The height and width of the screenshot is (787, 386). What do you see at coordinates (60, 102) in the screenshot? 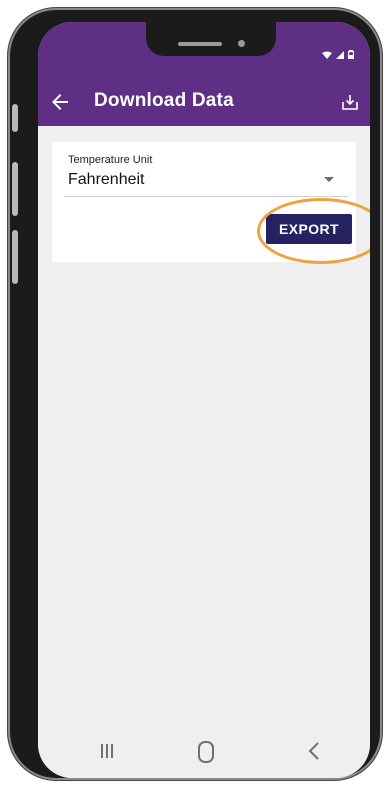
I see `arrow-left-icon` at bounding box center [60, 102].